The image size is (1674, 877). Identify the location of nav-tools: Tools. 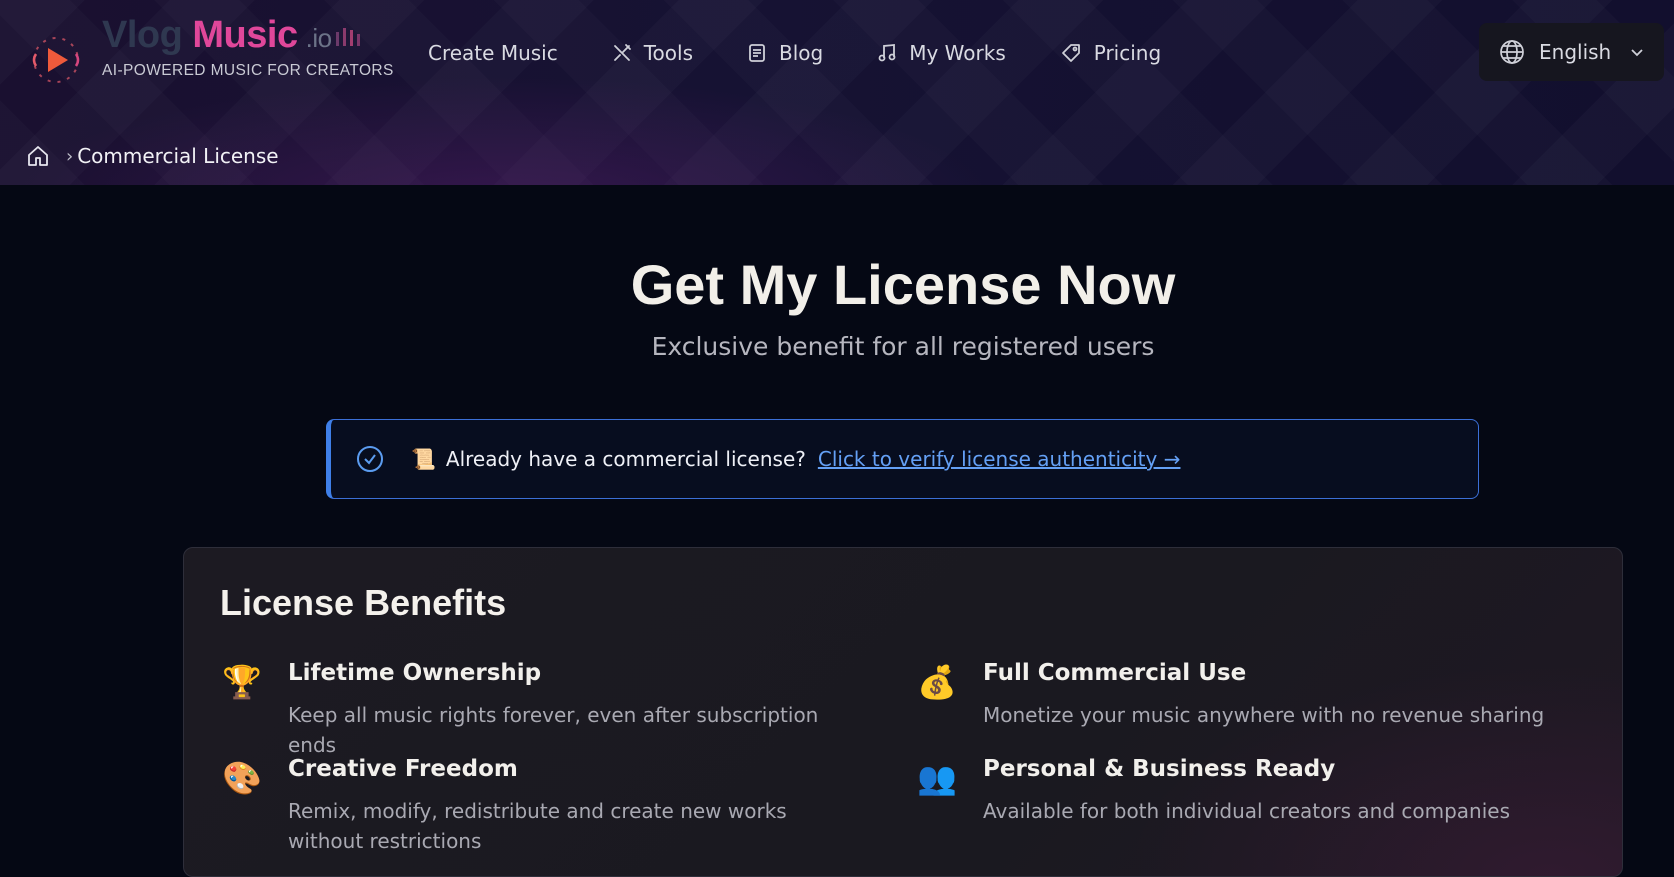
(652, 53).